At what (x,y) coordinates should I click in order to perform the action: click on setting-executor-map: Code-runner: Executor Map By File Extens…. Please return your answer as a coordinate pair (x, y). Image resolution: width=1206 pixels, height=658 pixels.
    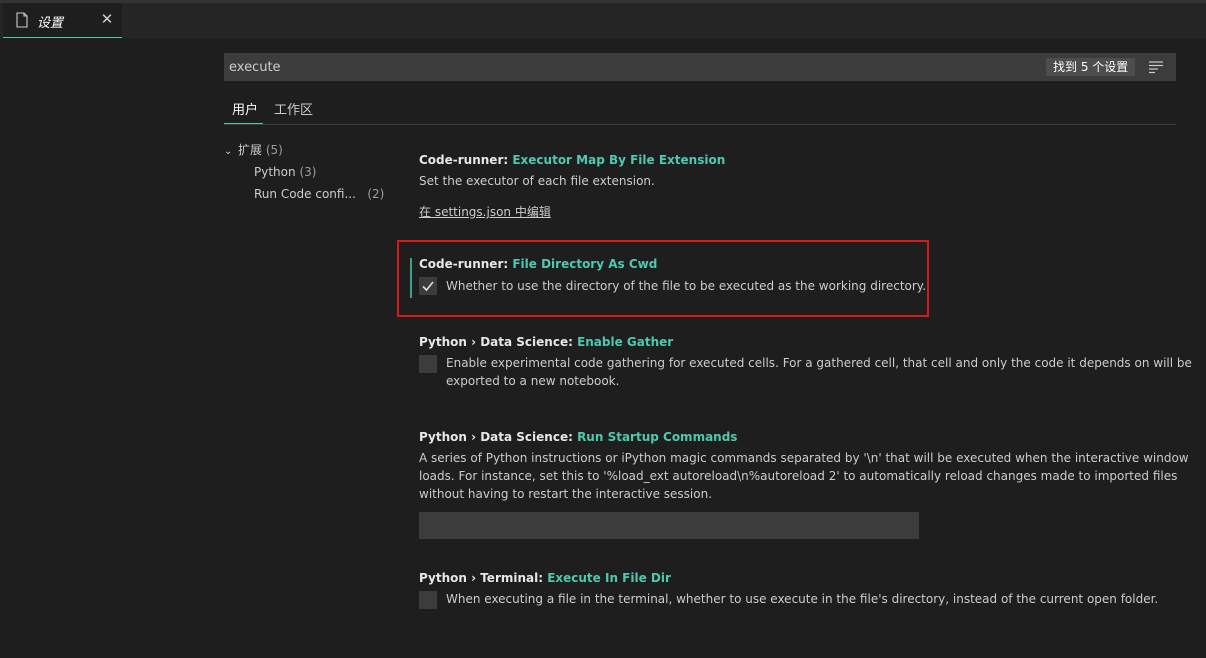
    Looking at the image, I should click on (789, 185).